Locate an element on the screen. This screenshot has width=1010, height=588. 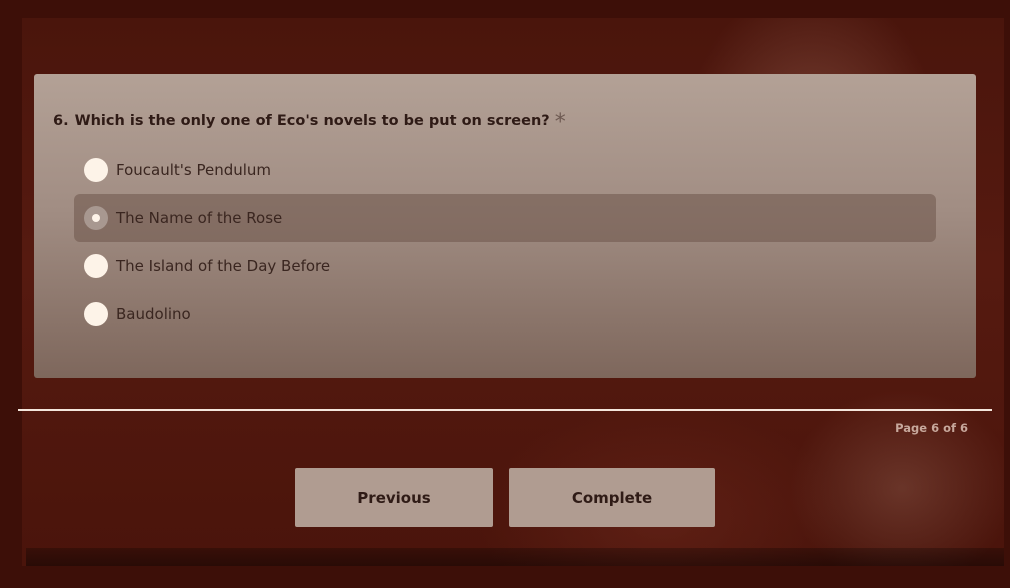
question-number: 6. is located at coordinates (61, 120).